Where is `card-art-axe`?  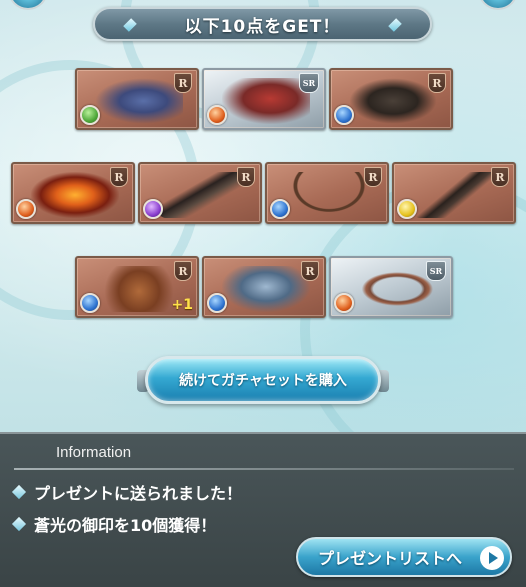 card-art-axe is located at coordinates (456, 195).